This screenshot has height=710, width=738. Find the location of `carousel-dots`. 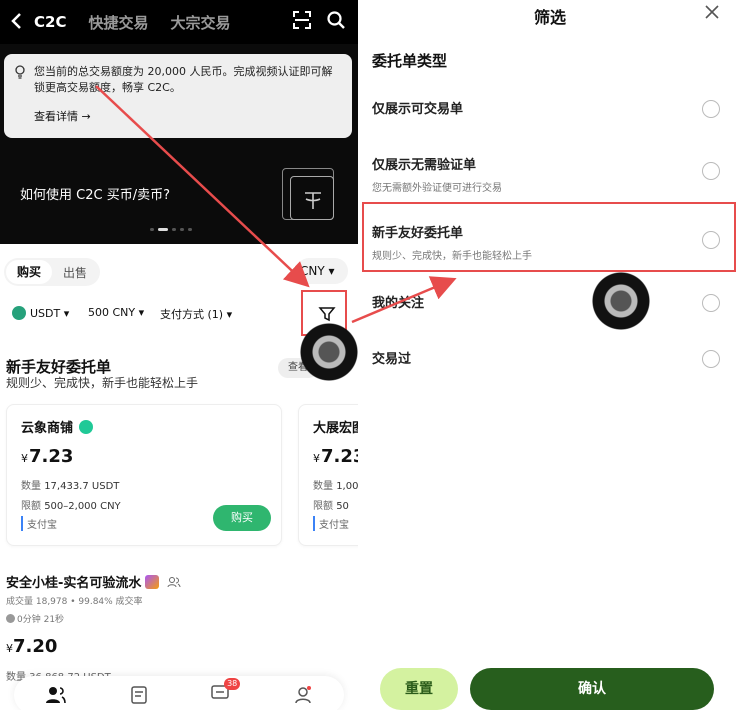

carousel-dots is located at coordinates (171, 229).